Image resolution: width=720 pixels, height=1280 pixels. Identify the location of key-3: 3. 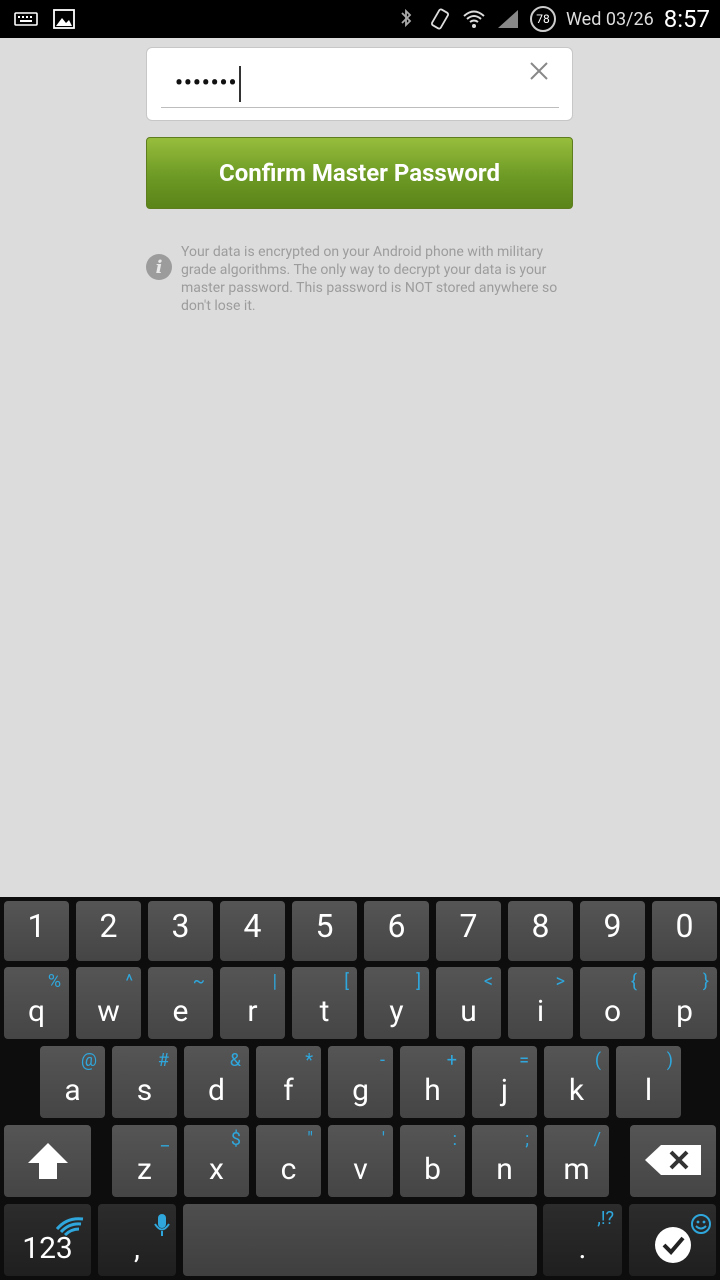
(180, 931).